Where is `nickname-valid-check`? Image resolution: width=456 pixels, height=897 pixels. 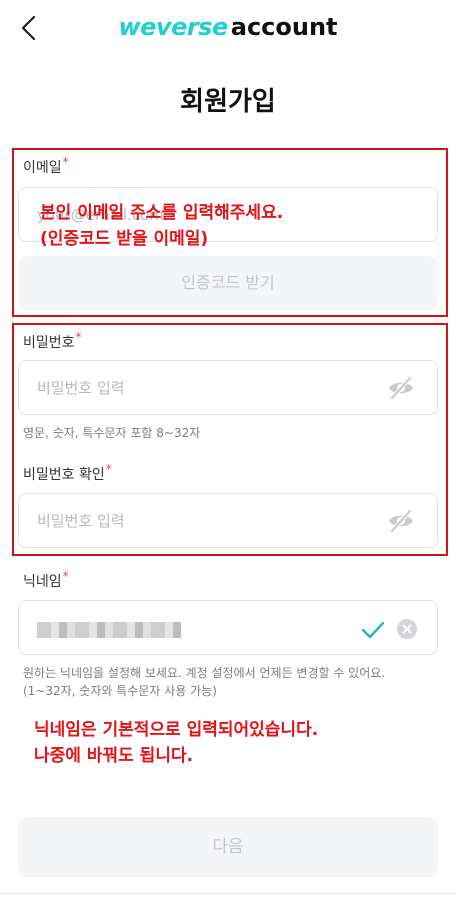
nickname-valid-check is located at coordinates (373, 629).